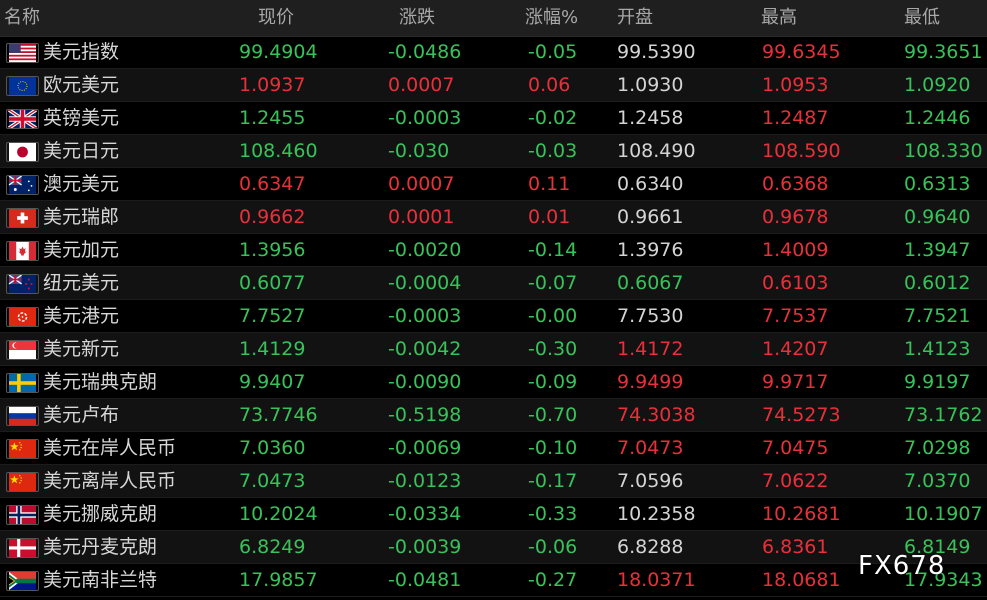  What do you see at coordinates (81, 217) in the screenshot?
I see `instrument-name: 美元瑞郎` at bounding box center [81, 217].